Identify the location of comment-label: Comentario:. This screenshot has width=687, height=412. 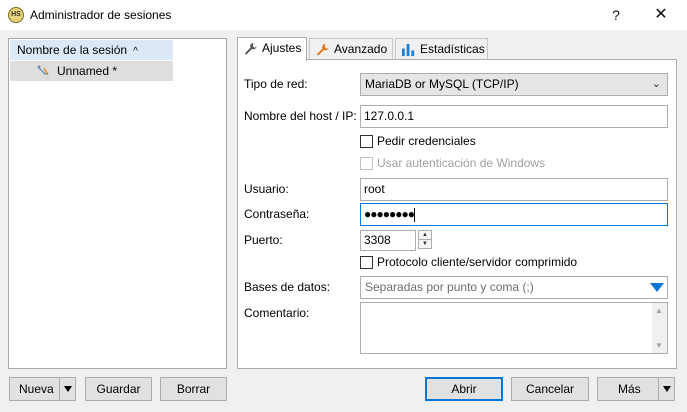
(277, 313).